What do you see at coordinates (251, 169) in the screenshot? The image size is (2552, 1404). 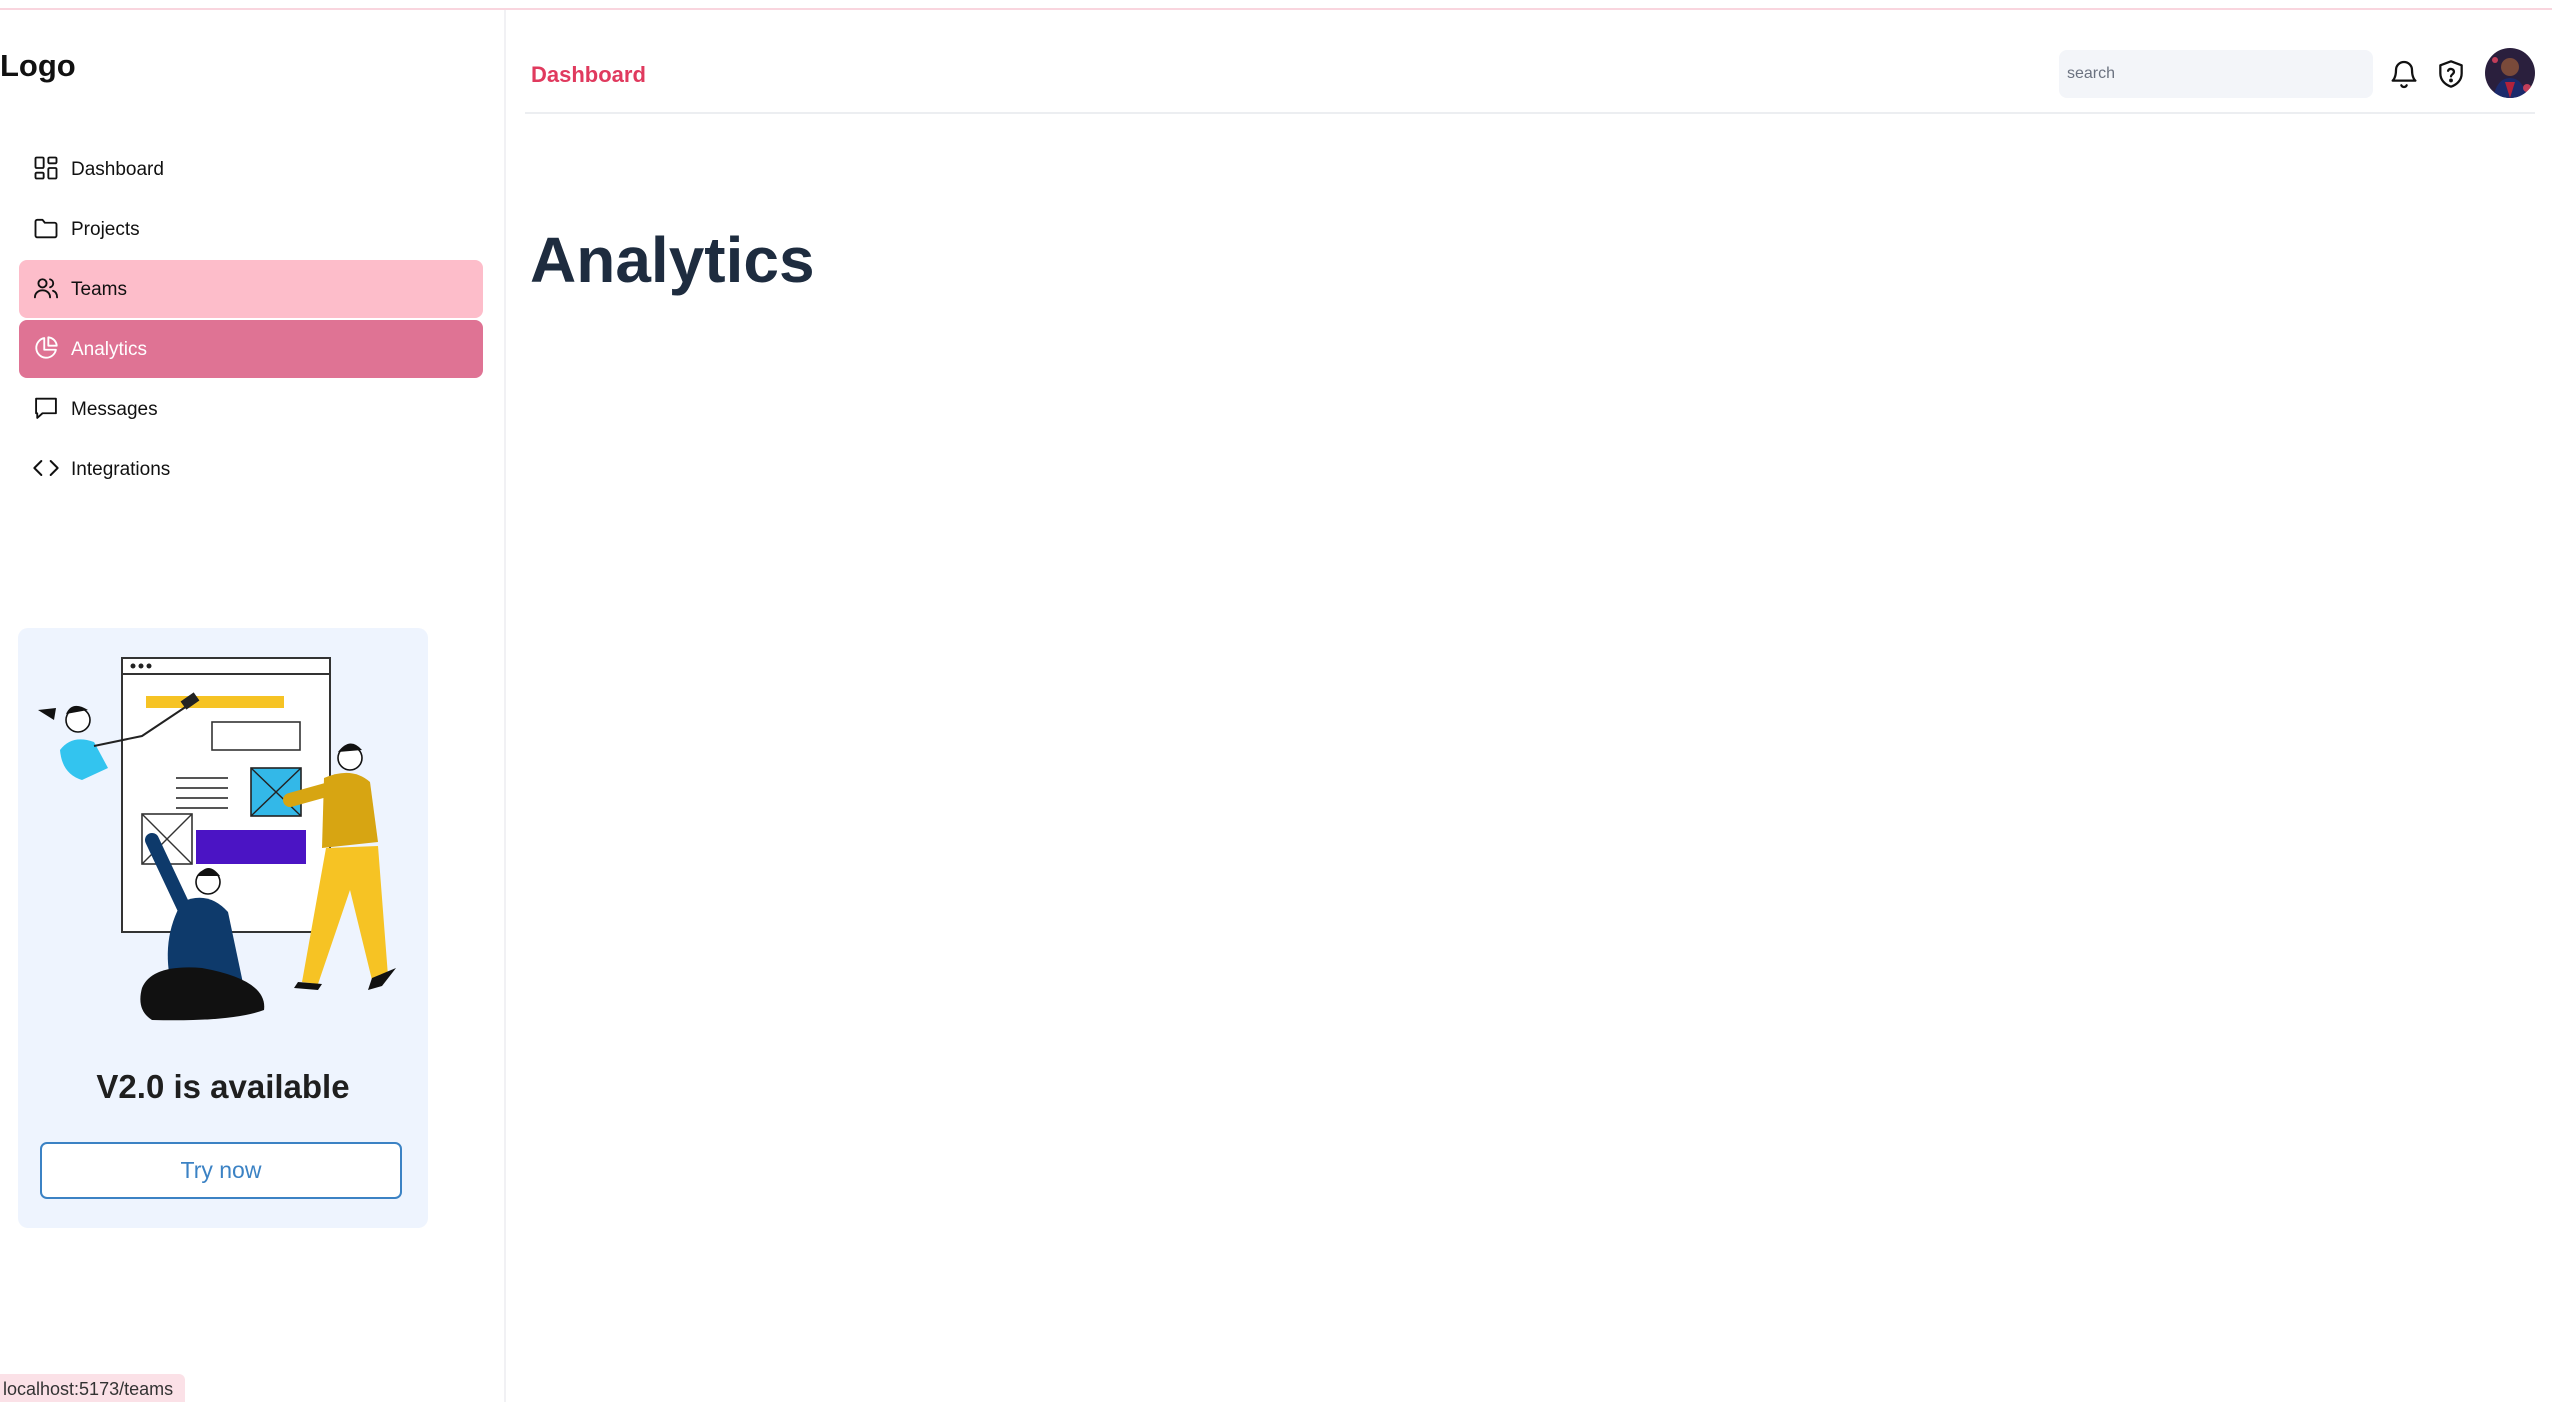 I see `sidebar-item-dashboard: Dashboard` at bounding box center [251, 169].